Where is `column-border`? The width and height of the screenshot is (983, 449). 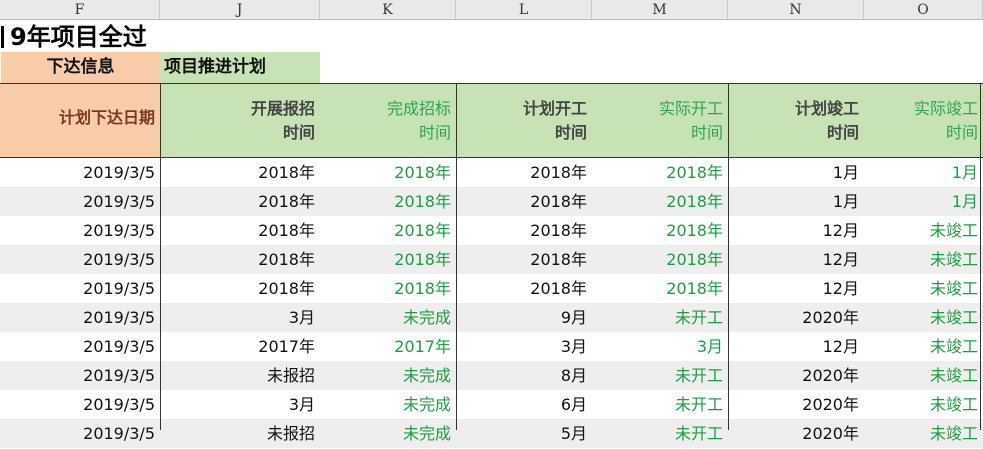
column-border is located at coordinates (980, 257).